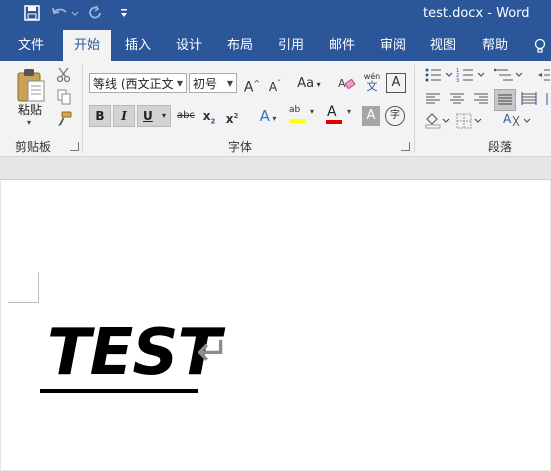 The height and width of the screenshot is (471, 551). What do you see at coordinates (74, 146) in the screenshot?
I see `clipboard-launcher-icon` at bounding box center [74, 146].